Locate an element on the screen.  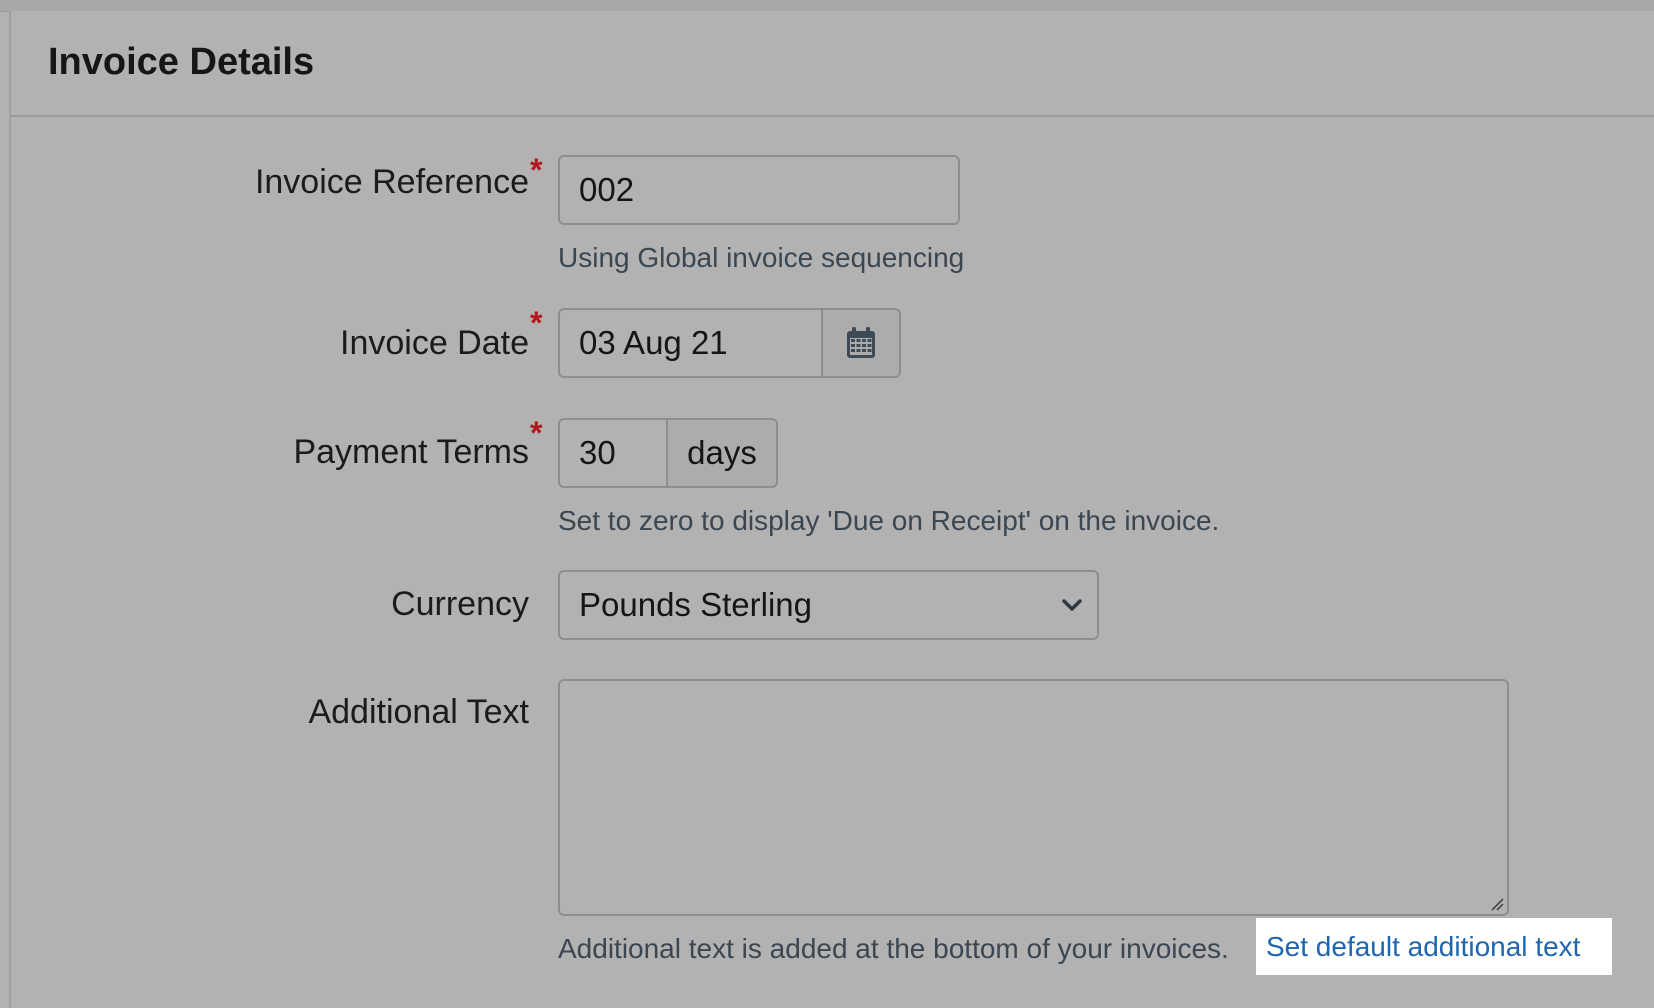
invoice-date-value: 03 Aug 21 is located at coordinates (653, 342).